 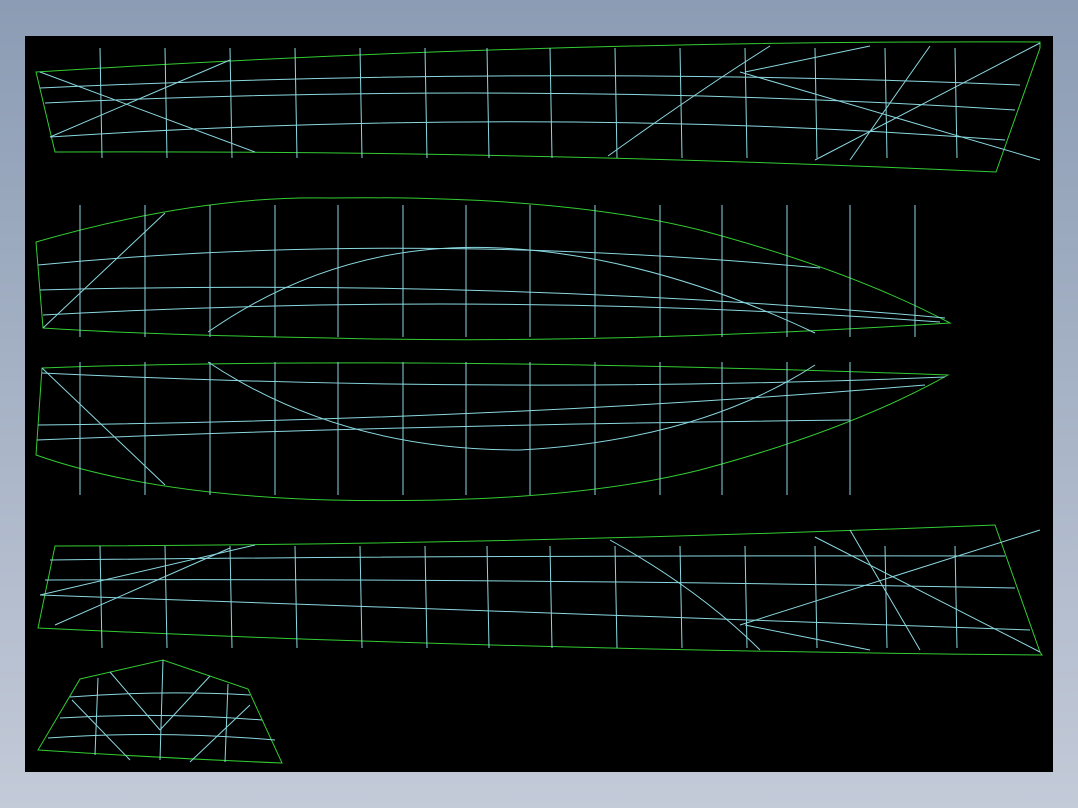 I want to click on transom-panel, so click(x=160, y=711).